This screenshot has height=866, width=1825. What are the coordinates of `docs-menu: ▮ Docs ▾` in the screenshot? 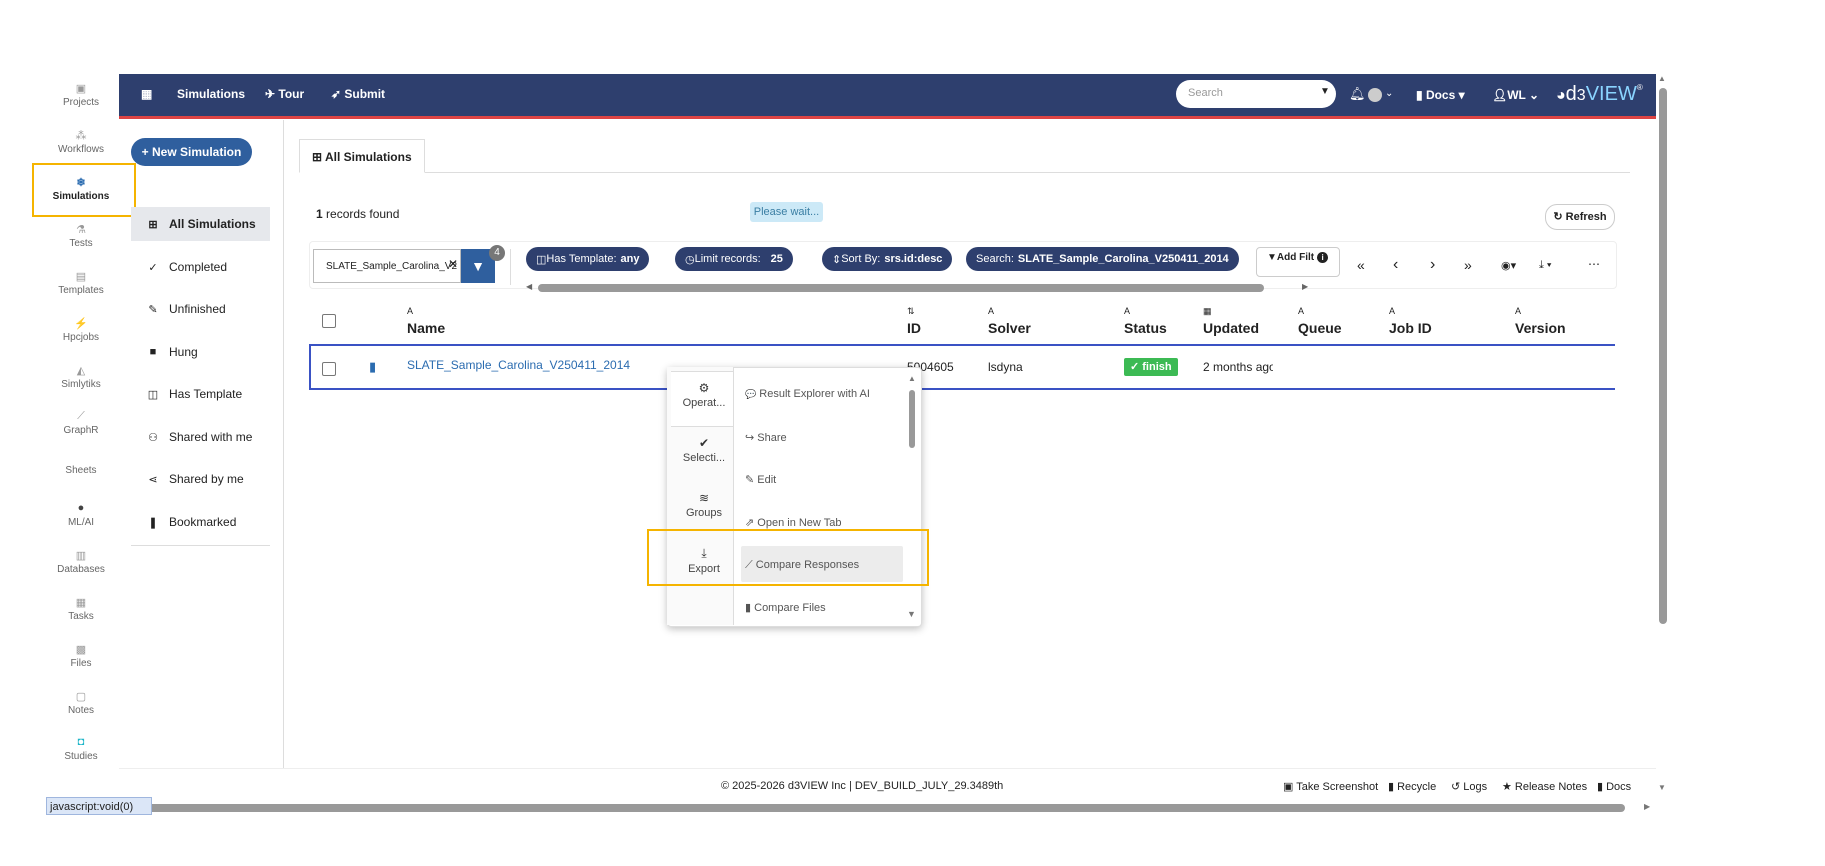 It's located at (1440, 95).